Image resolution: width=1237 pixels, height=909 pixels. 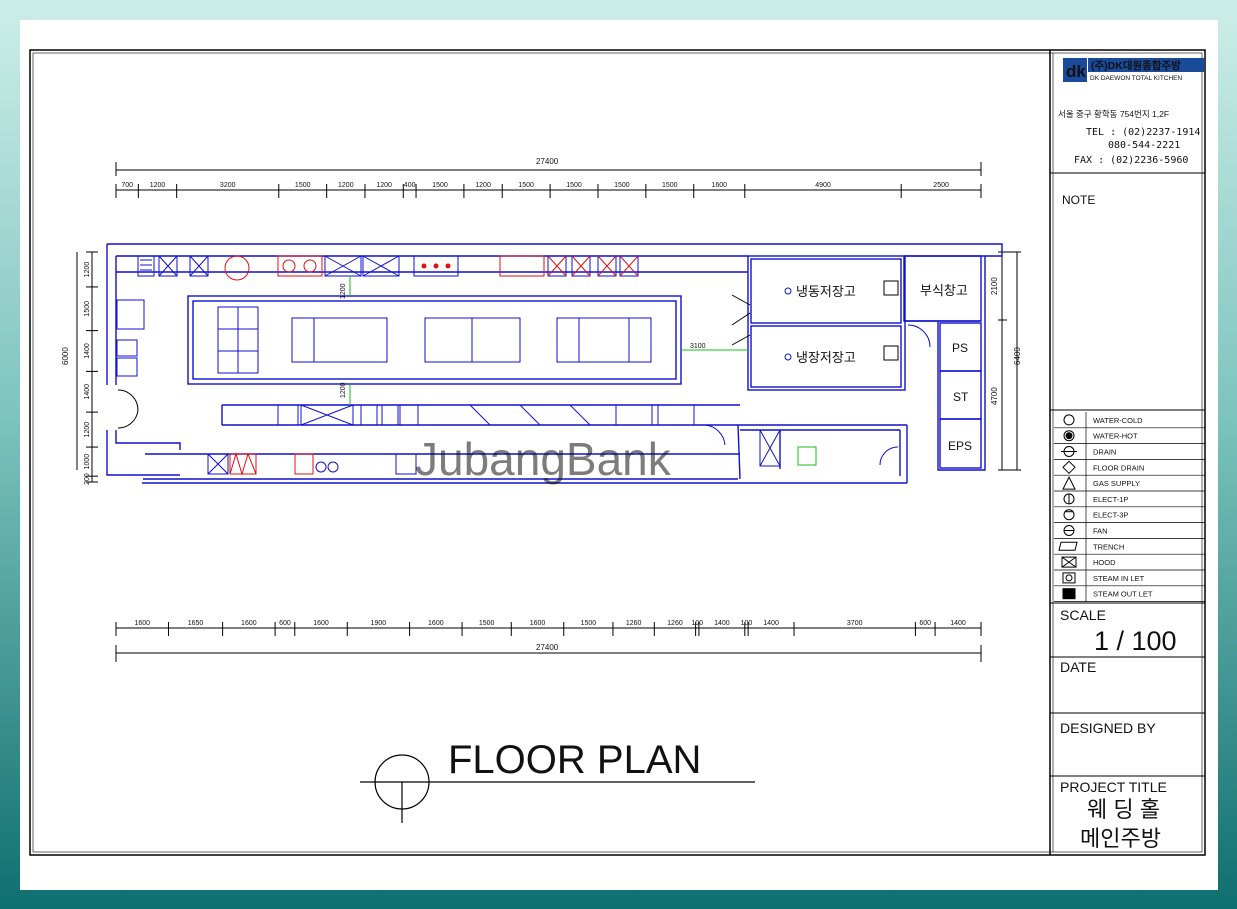 I want to click on elect-1p-icon, so click(x=1069, y=499).